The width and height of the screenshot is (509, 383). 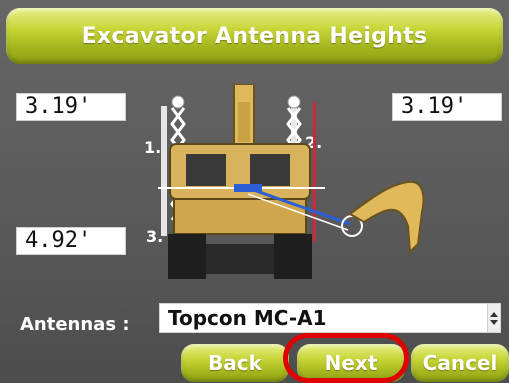 What do you see at coordinates (71, 241) in the screenshot?
I see `height-field-3: 4.92'` at bounding box center [71, 241].